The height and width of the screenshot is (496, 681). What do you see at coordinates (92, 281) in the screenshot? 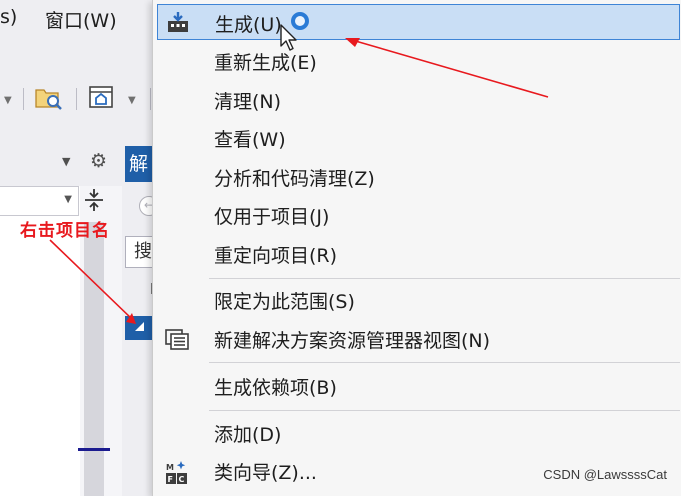
I see `annotation-arrow-project` at bounding box center [92, 281].